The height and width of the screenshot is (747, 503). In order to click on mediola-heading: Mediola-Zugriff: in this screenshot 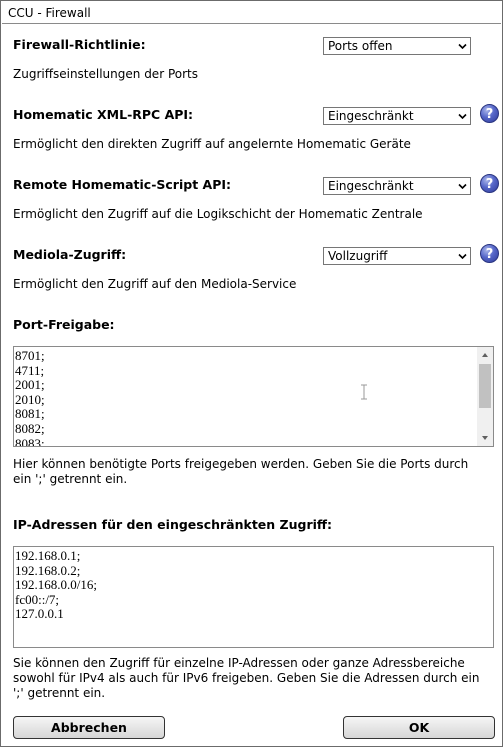, I will do `click(70, 254)`.